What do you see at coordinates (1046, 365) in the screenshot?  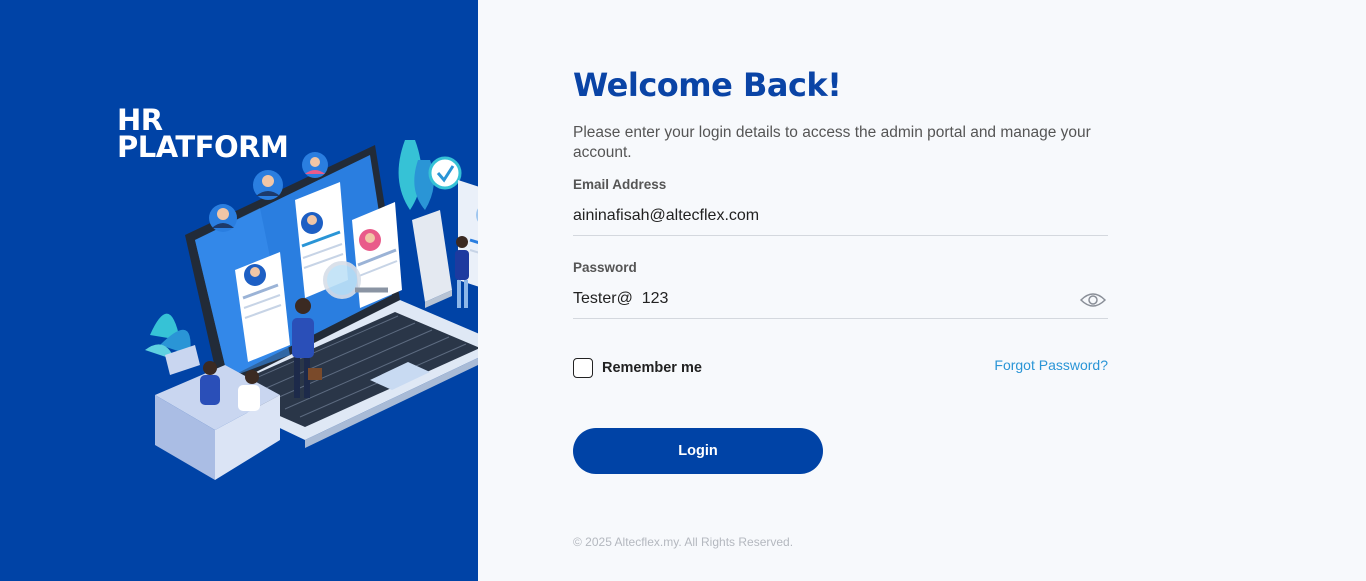 I see `forgot-password-link: Forgot Password?` at bounding box center [1046, 365].